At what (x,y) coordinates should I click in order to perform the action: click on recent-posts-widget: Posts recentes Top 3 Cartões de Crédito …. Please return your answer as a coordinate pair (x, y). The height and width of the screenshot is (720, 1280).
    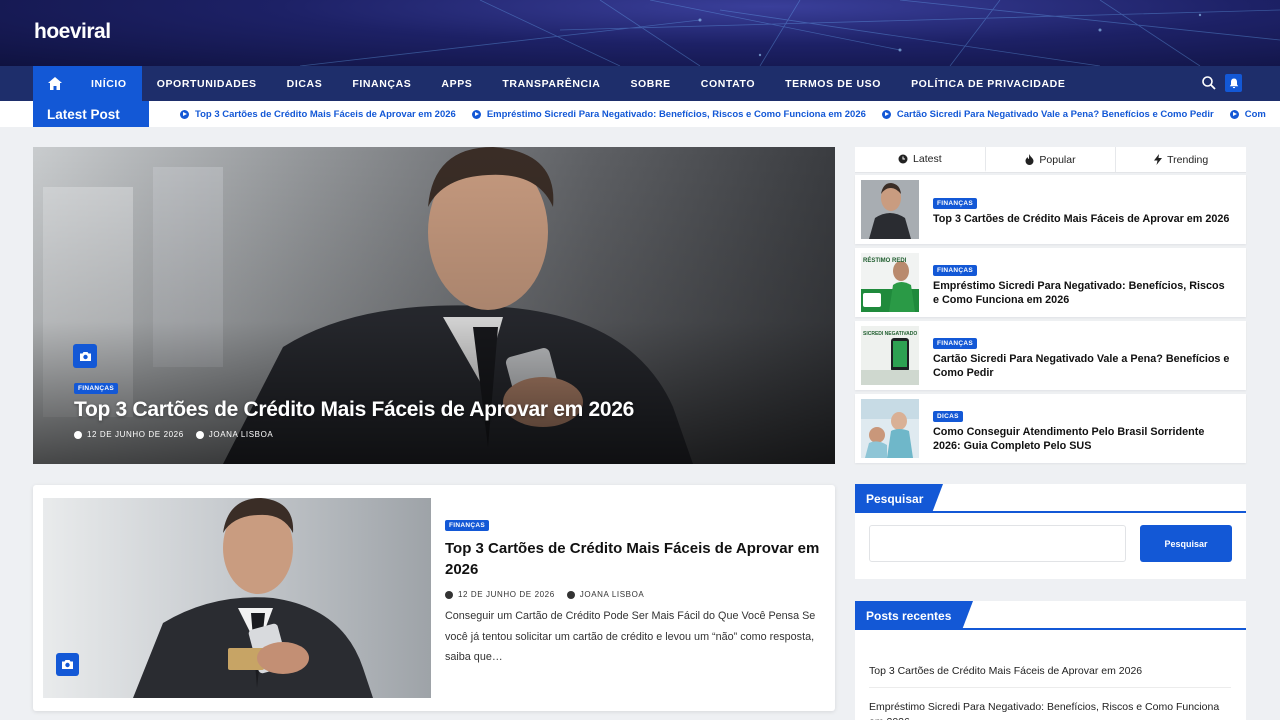
    Looking at the image, I should click on (1050, 660).